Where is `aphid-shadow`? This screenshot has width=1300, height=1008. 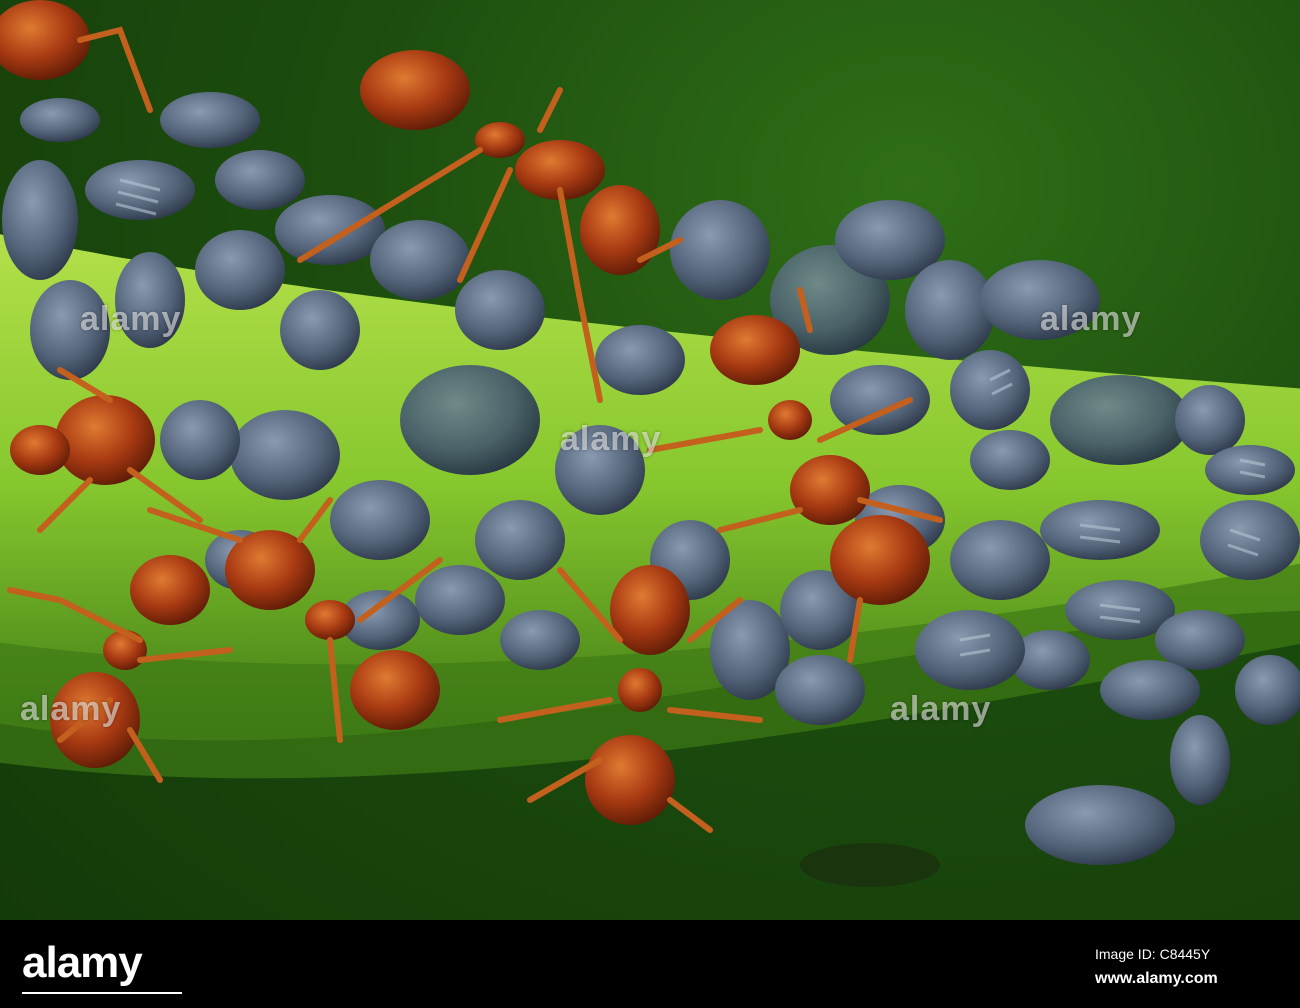 aphid-shadow is located at coordinates (870, 865).